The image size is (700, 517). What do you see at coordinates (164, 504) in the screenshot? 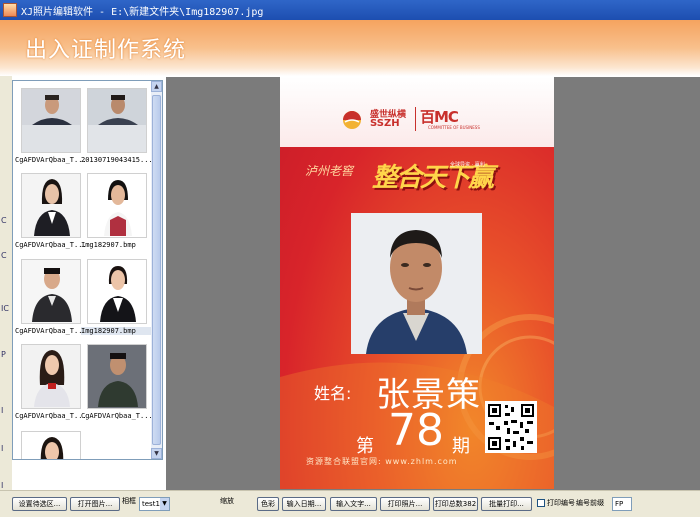
I see `chevron-down-icon: ▼` at bounding box center [164, 504].